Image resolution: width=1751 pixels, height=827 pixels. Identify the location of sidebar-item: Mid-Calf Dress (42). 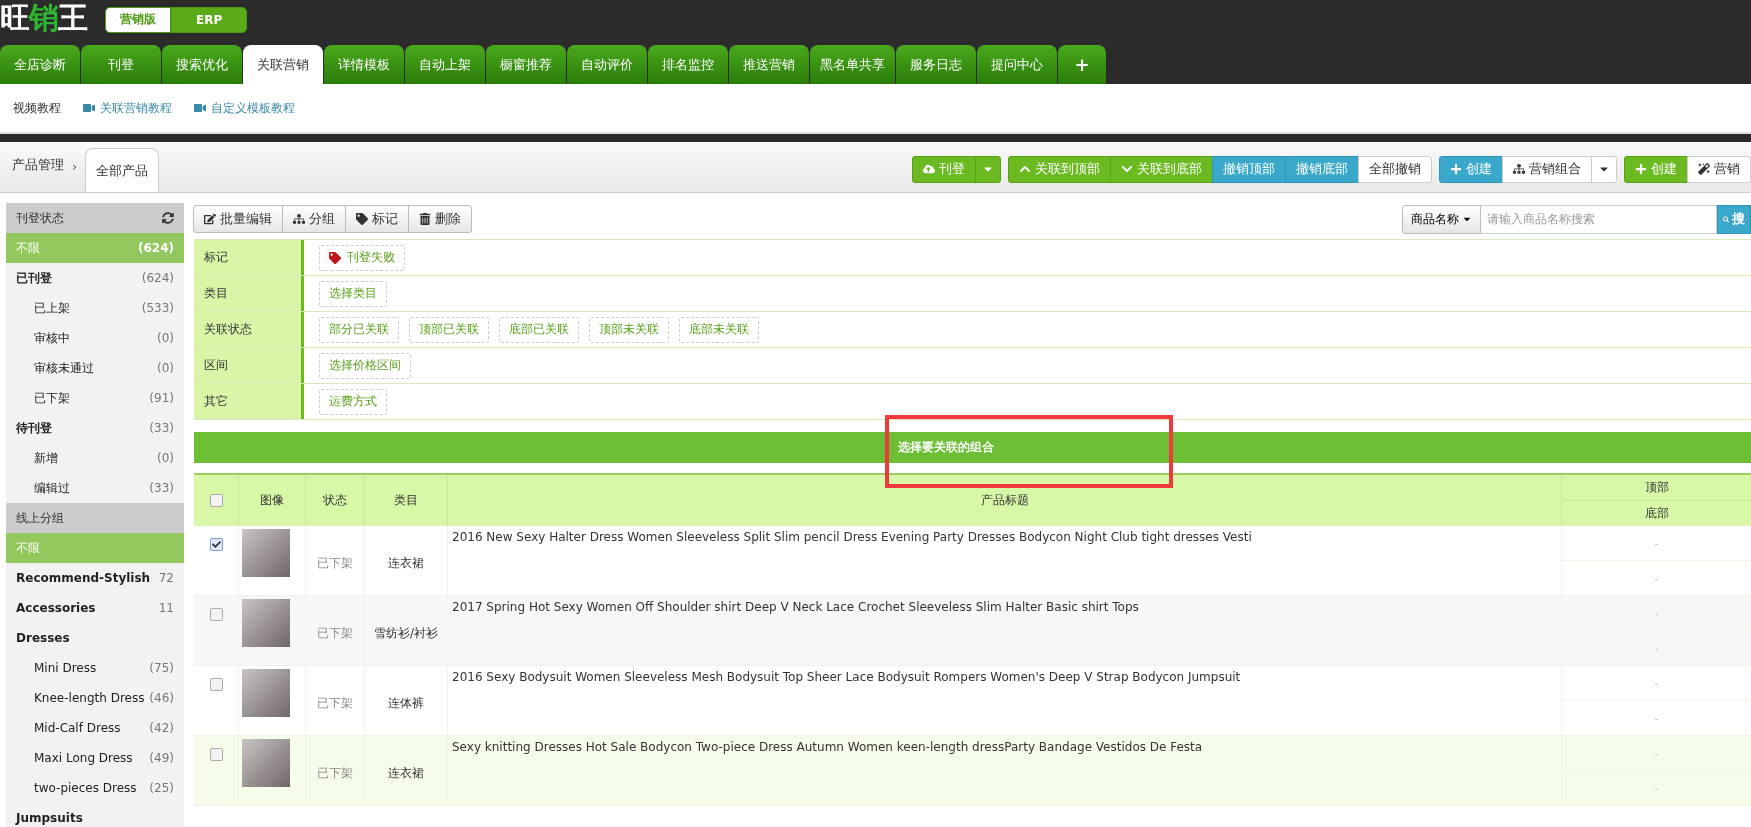
(95, 728).